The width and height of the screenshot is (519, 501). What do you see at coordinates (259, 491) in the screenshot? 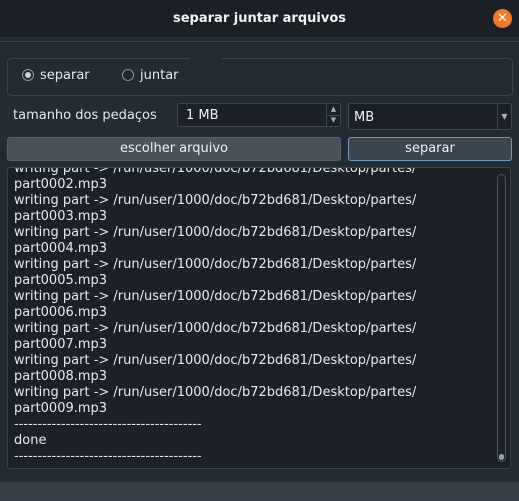
I see `bottom-bar` at bounding box center [259, 491].